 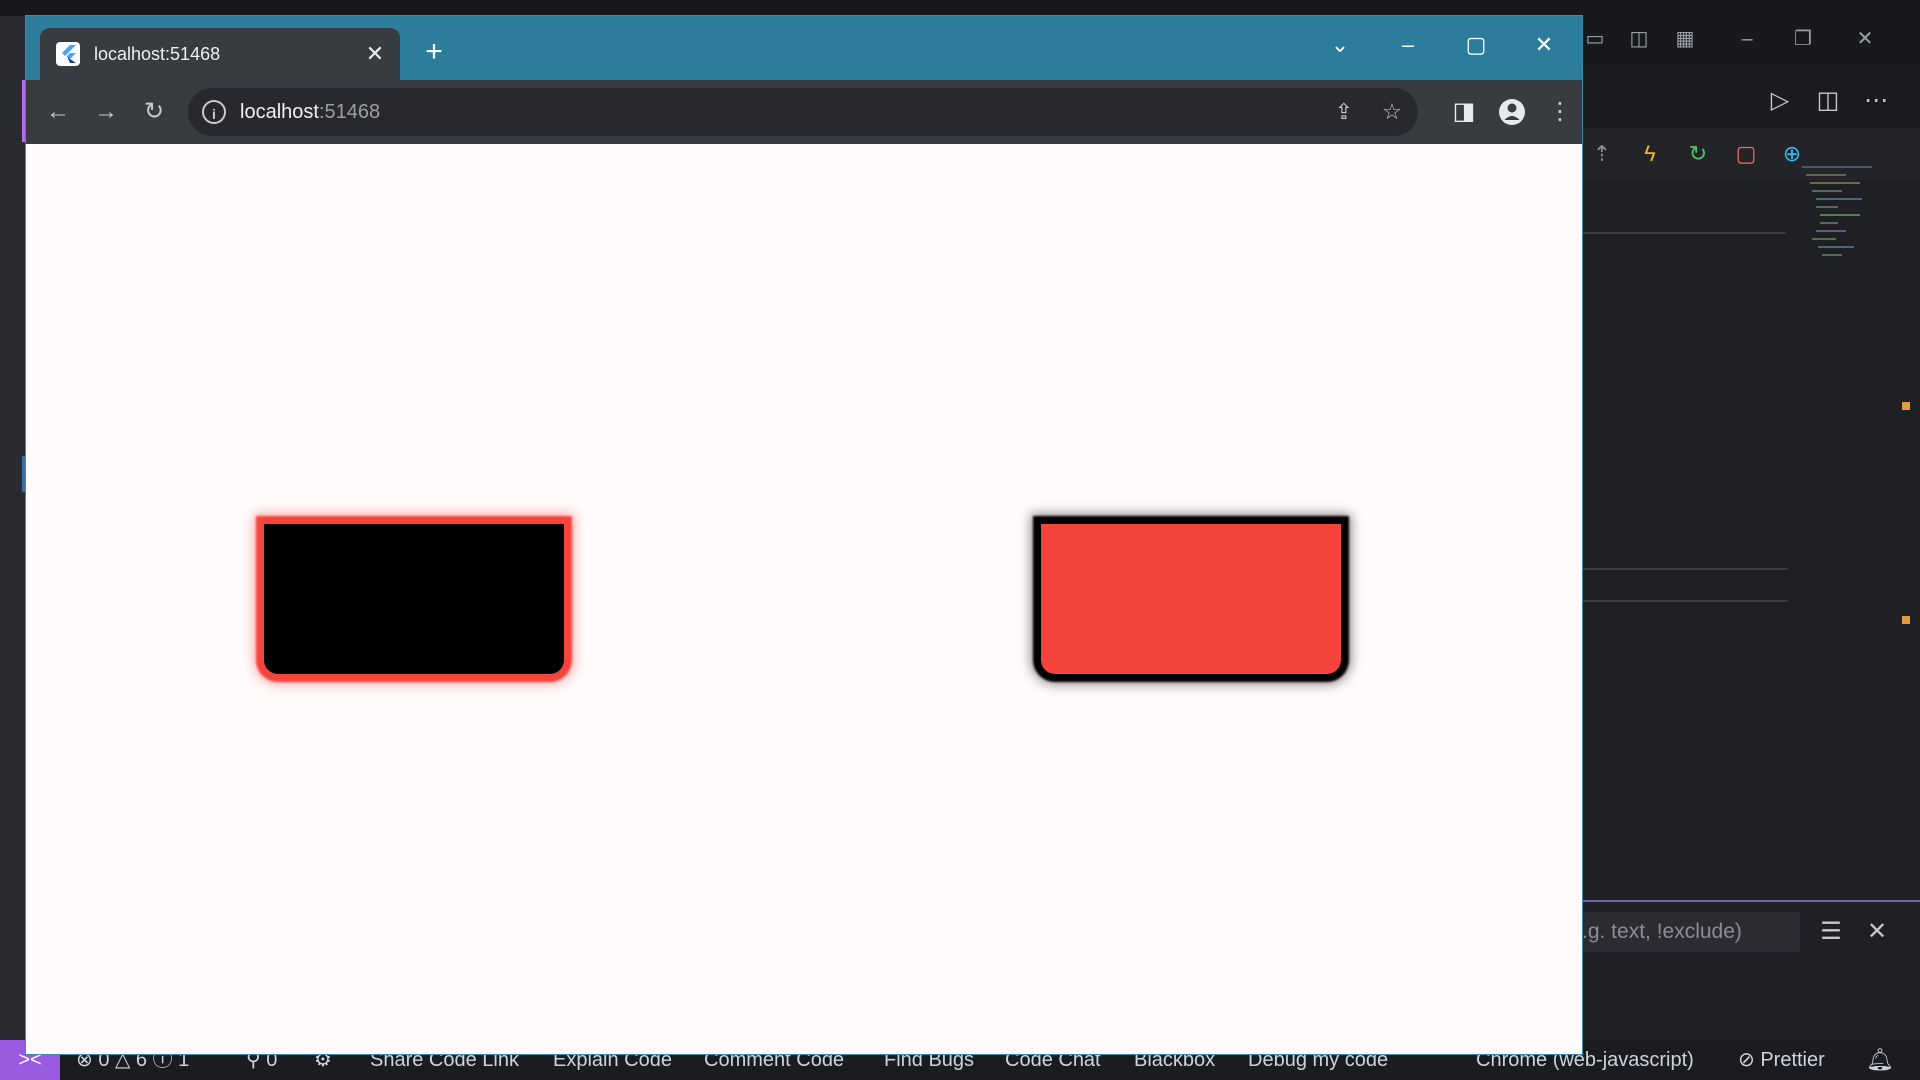 I want to click on side-panel-icon: ◨, so click(x=1464, y=112).